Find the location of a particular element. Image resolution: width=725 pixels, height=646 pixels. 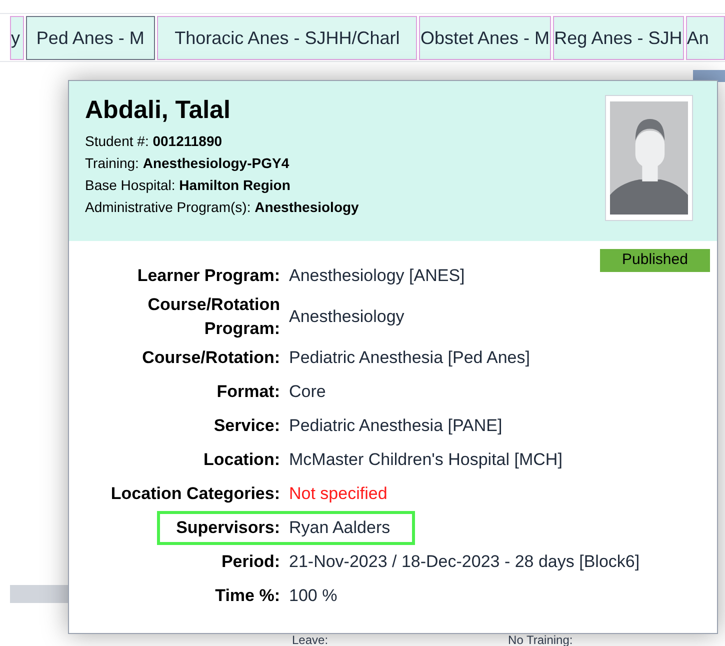

field-value: Anesthesiology is located at coordinates (346, 317).